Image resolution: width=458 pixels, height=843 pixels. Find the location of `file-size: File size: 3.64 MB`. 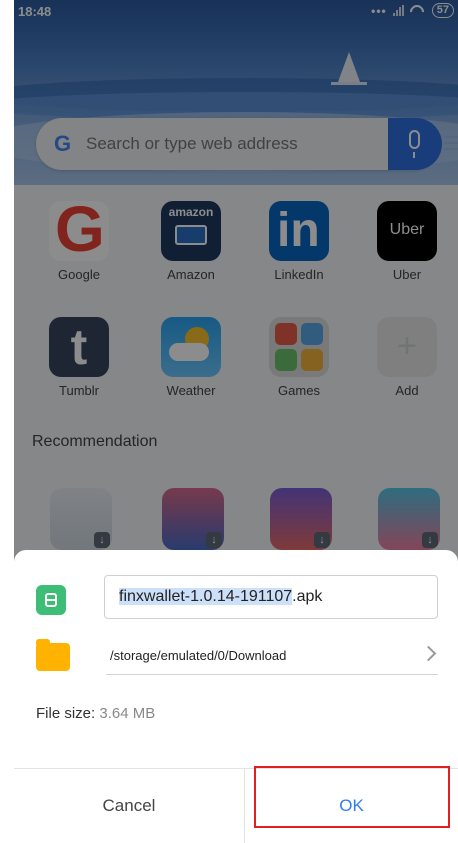

file-size: File size: 3.64 MB is located at coordinates (95, 713).